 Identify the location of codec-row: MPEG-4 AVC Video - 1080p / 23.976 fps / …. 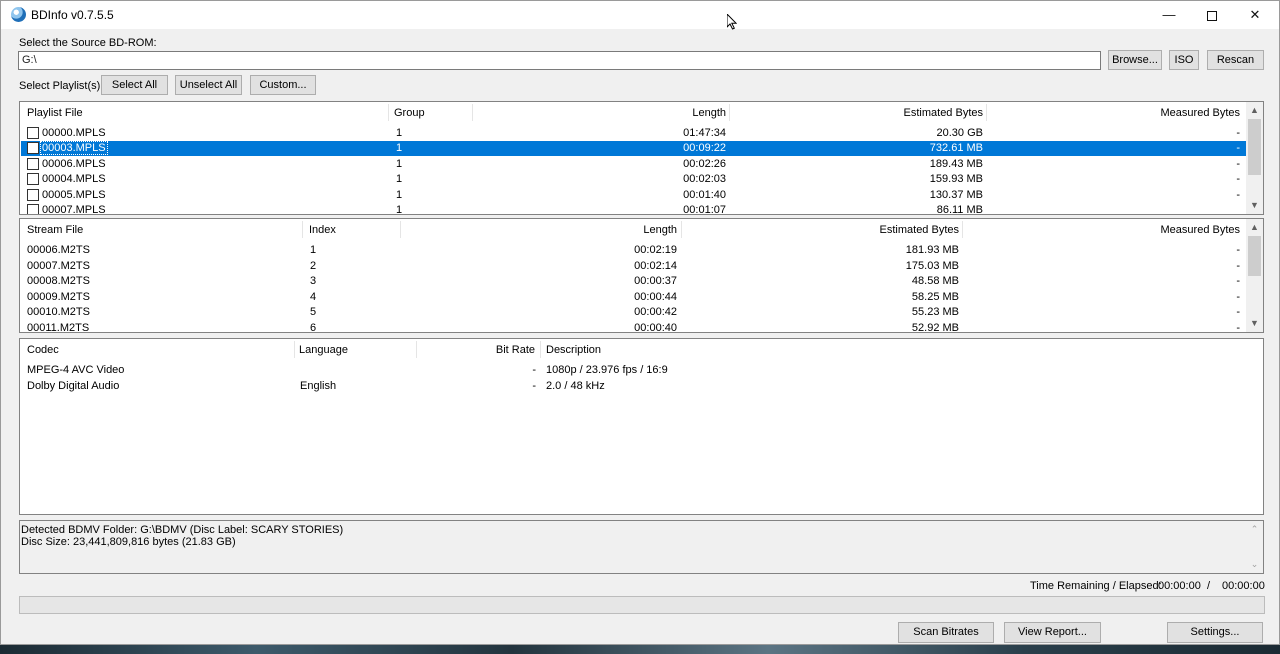
(642, 370).